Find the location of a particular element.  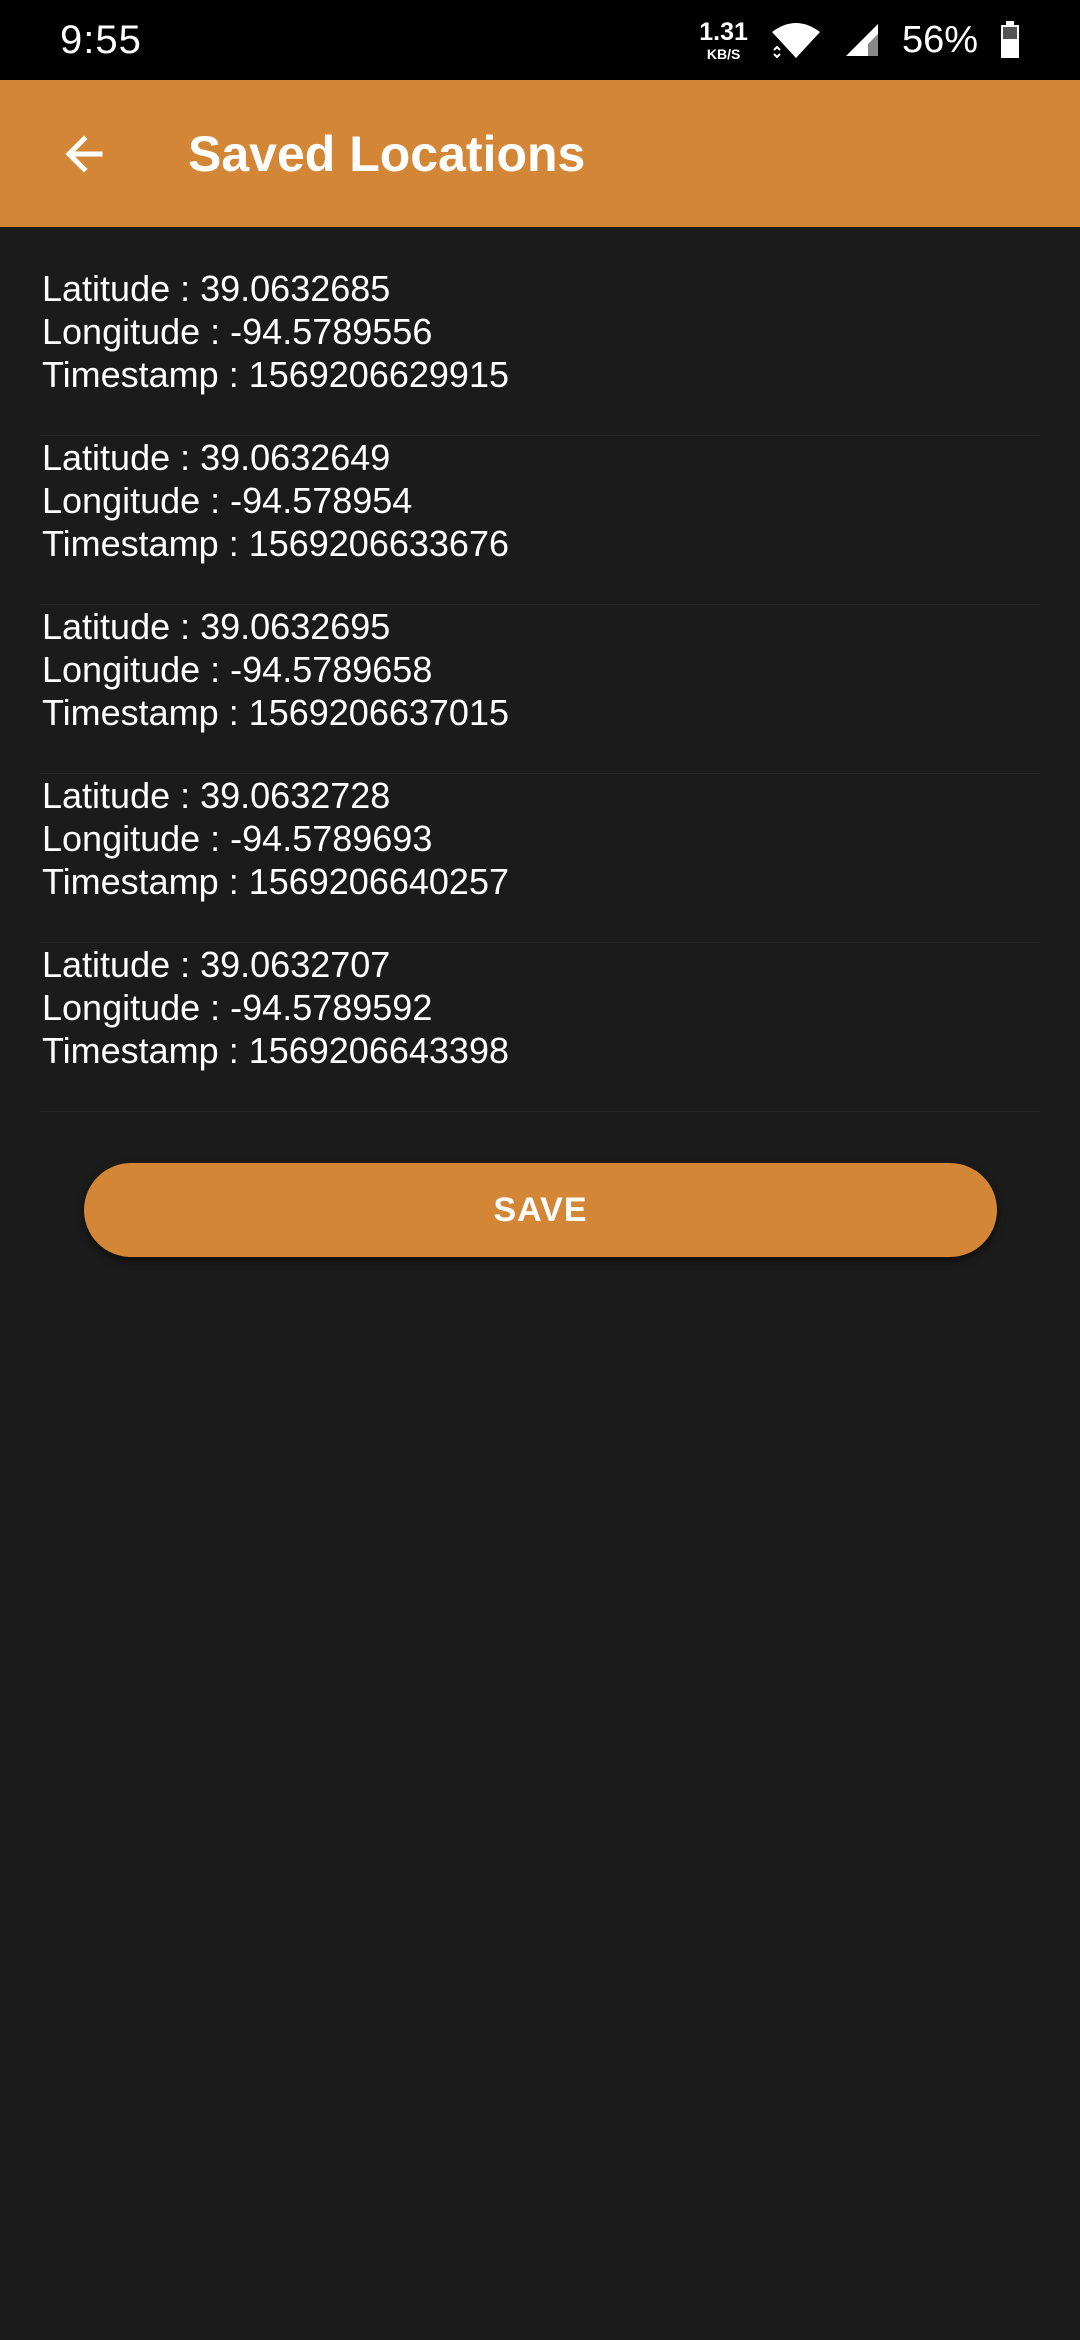

arrow-left-icon is located at coordinates (84, 153).